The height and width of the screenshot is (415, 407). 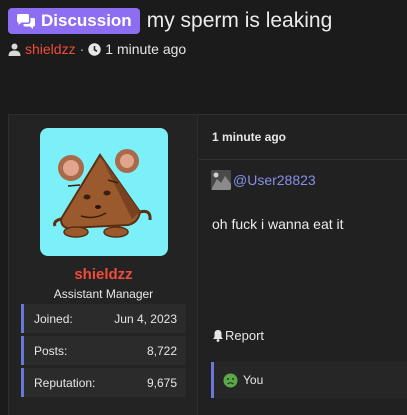 I want to click on stat-joined: Joined: Jun 4, 2023, so click(x=103, y=318).